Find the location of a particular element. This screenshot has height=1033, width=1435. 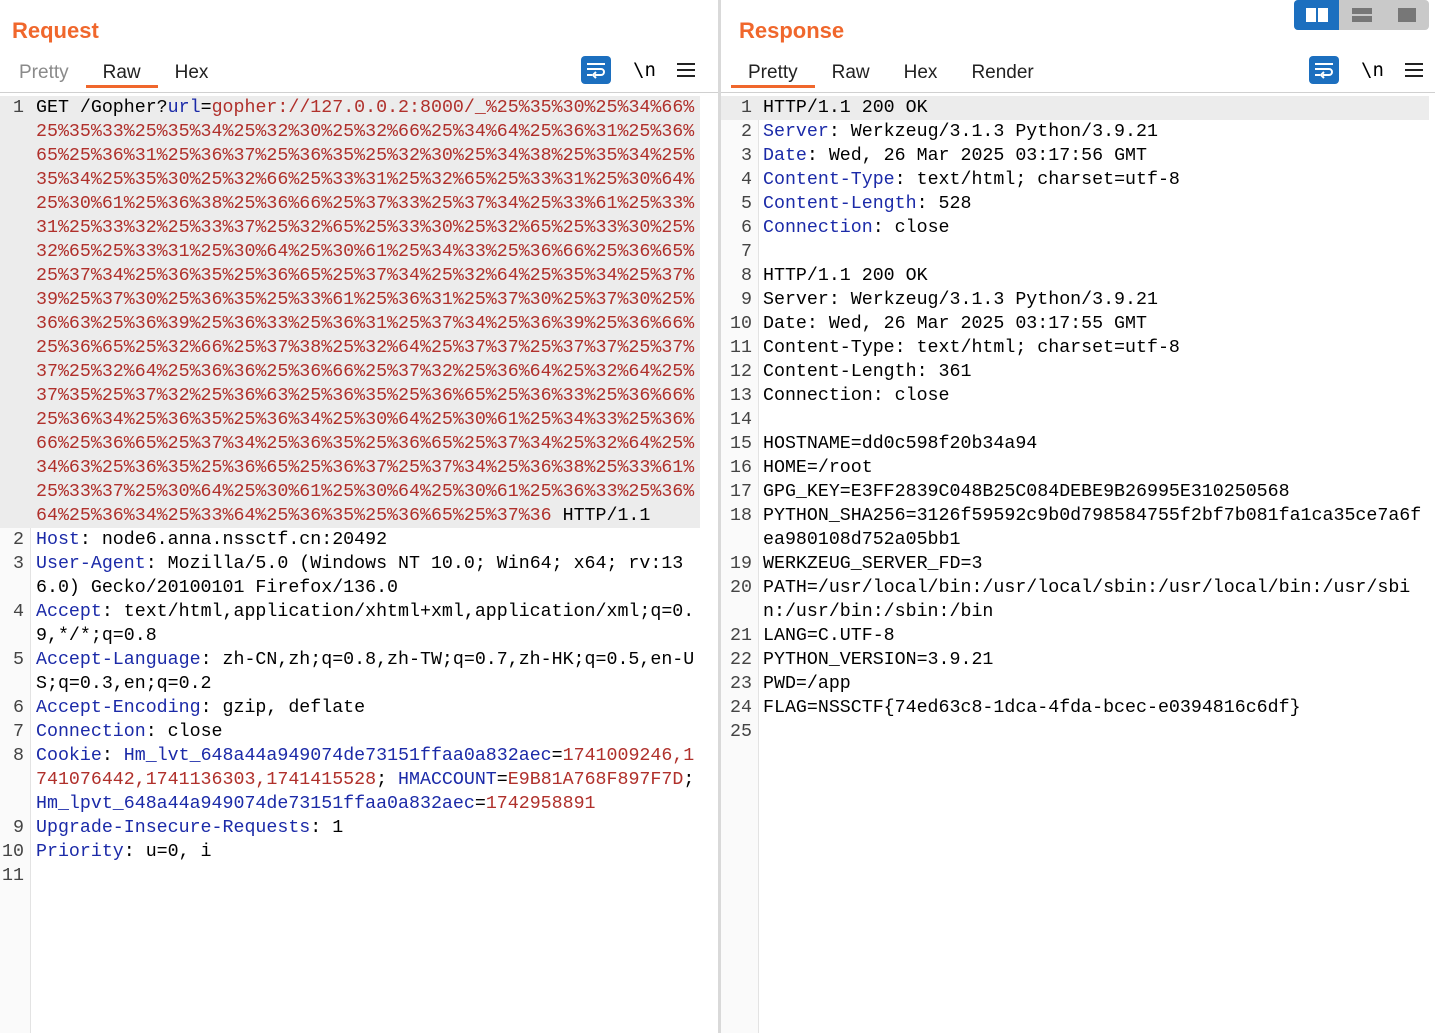

code-text: : close is located at coordinates (184, 732).